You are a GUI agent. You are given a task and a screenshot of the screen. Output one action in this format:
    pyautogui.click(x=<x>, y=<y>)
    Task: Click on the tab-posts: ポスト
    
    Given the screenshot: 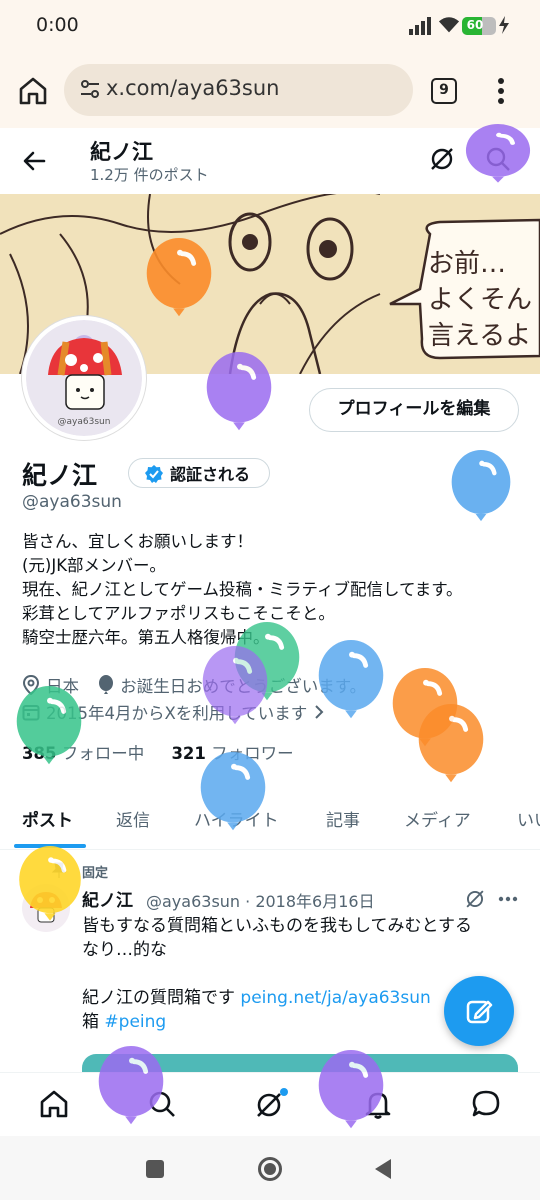 What is the action you would take?
    pyautogui.click(x=47, y=818)
    